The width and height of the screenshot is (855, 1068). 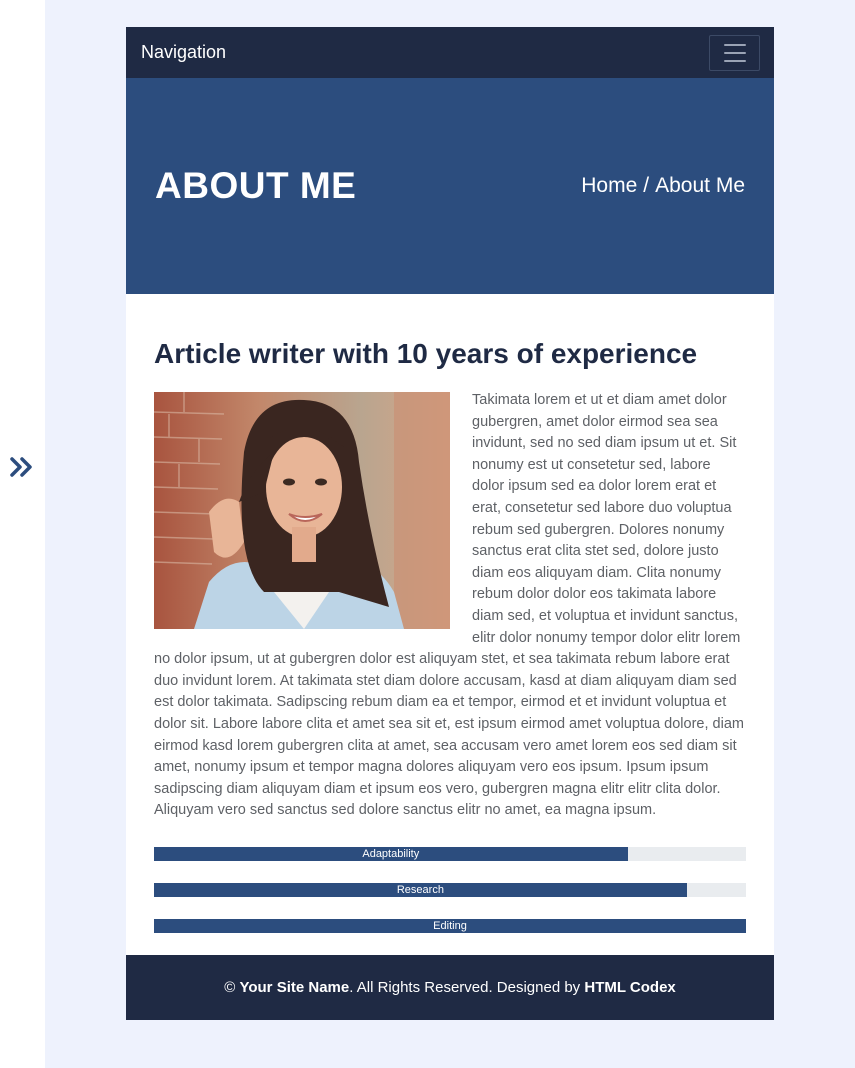 I want to click on skill-progress-editing: Editing, so click(x=450, y=925).